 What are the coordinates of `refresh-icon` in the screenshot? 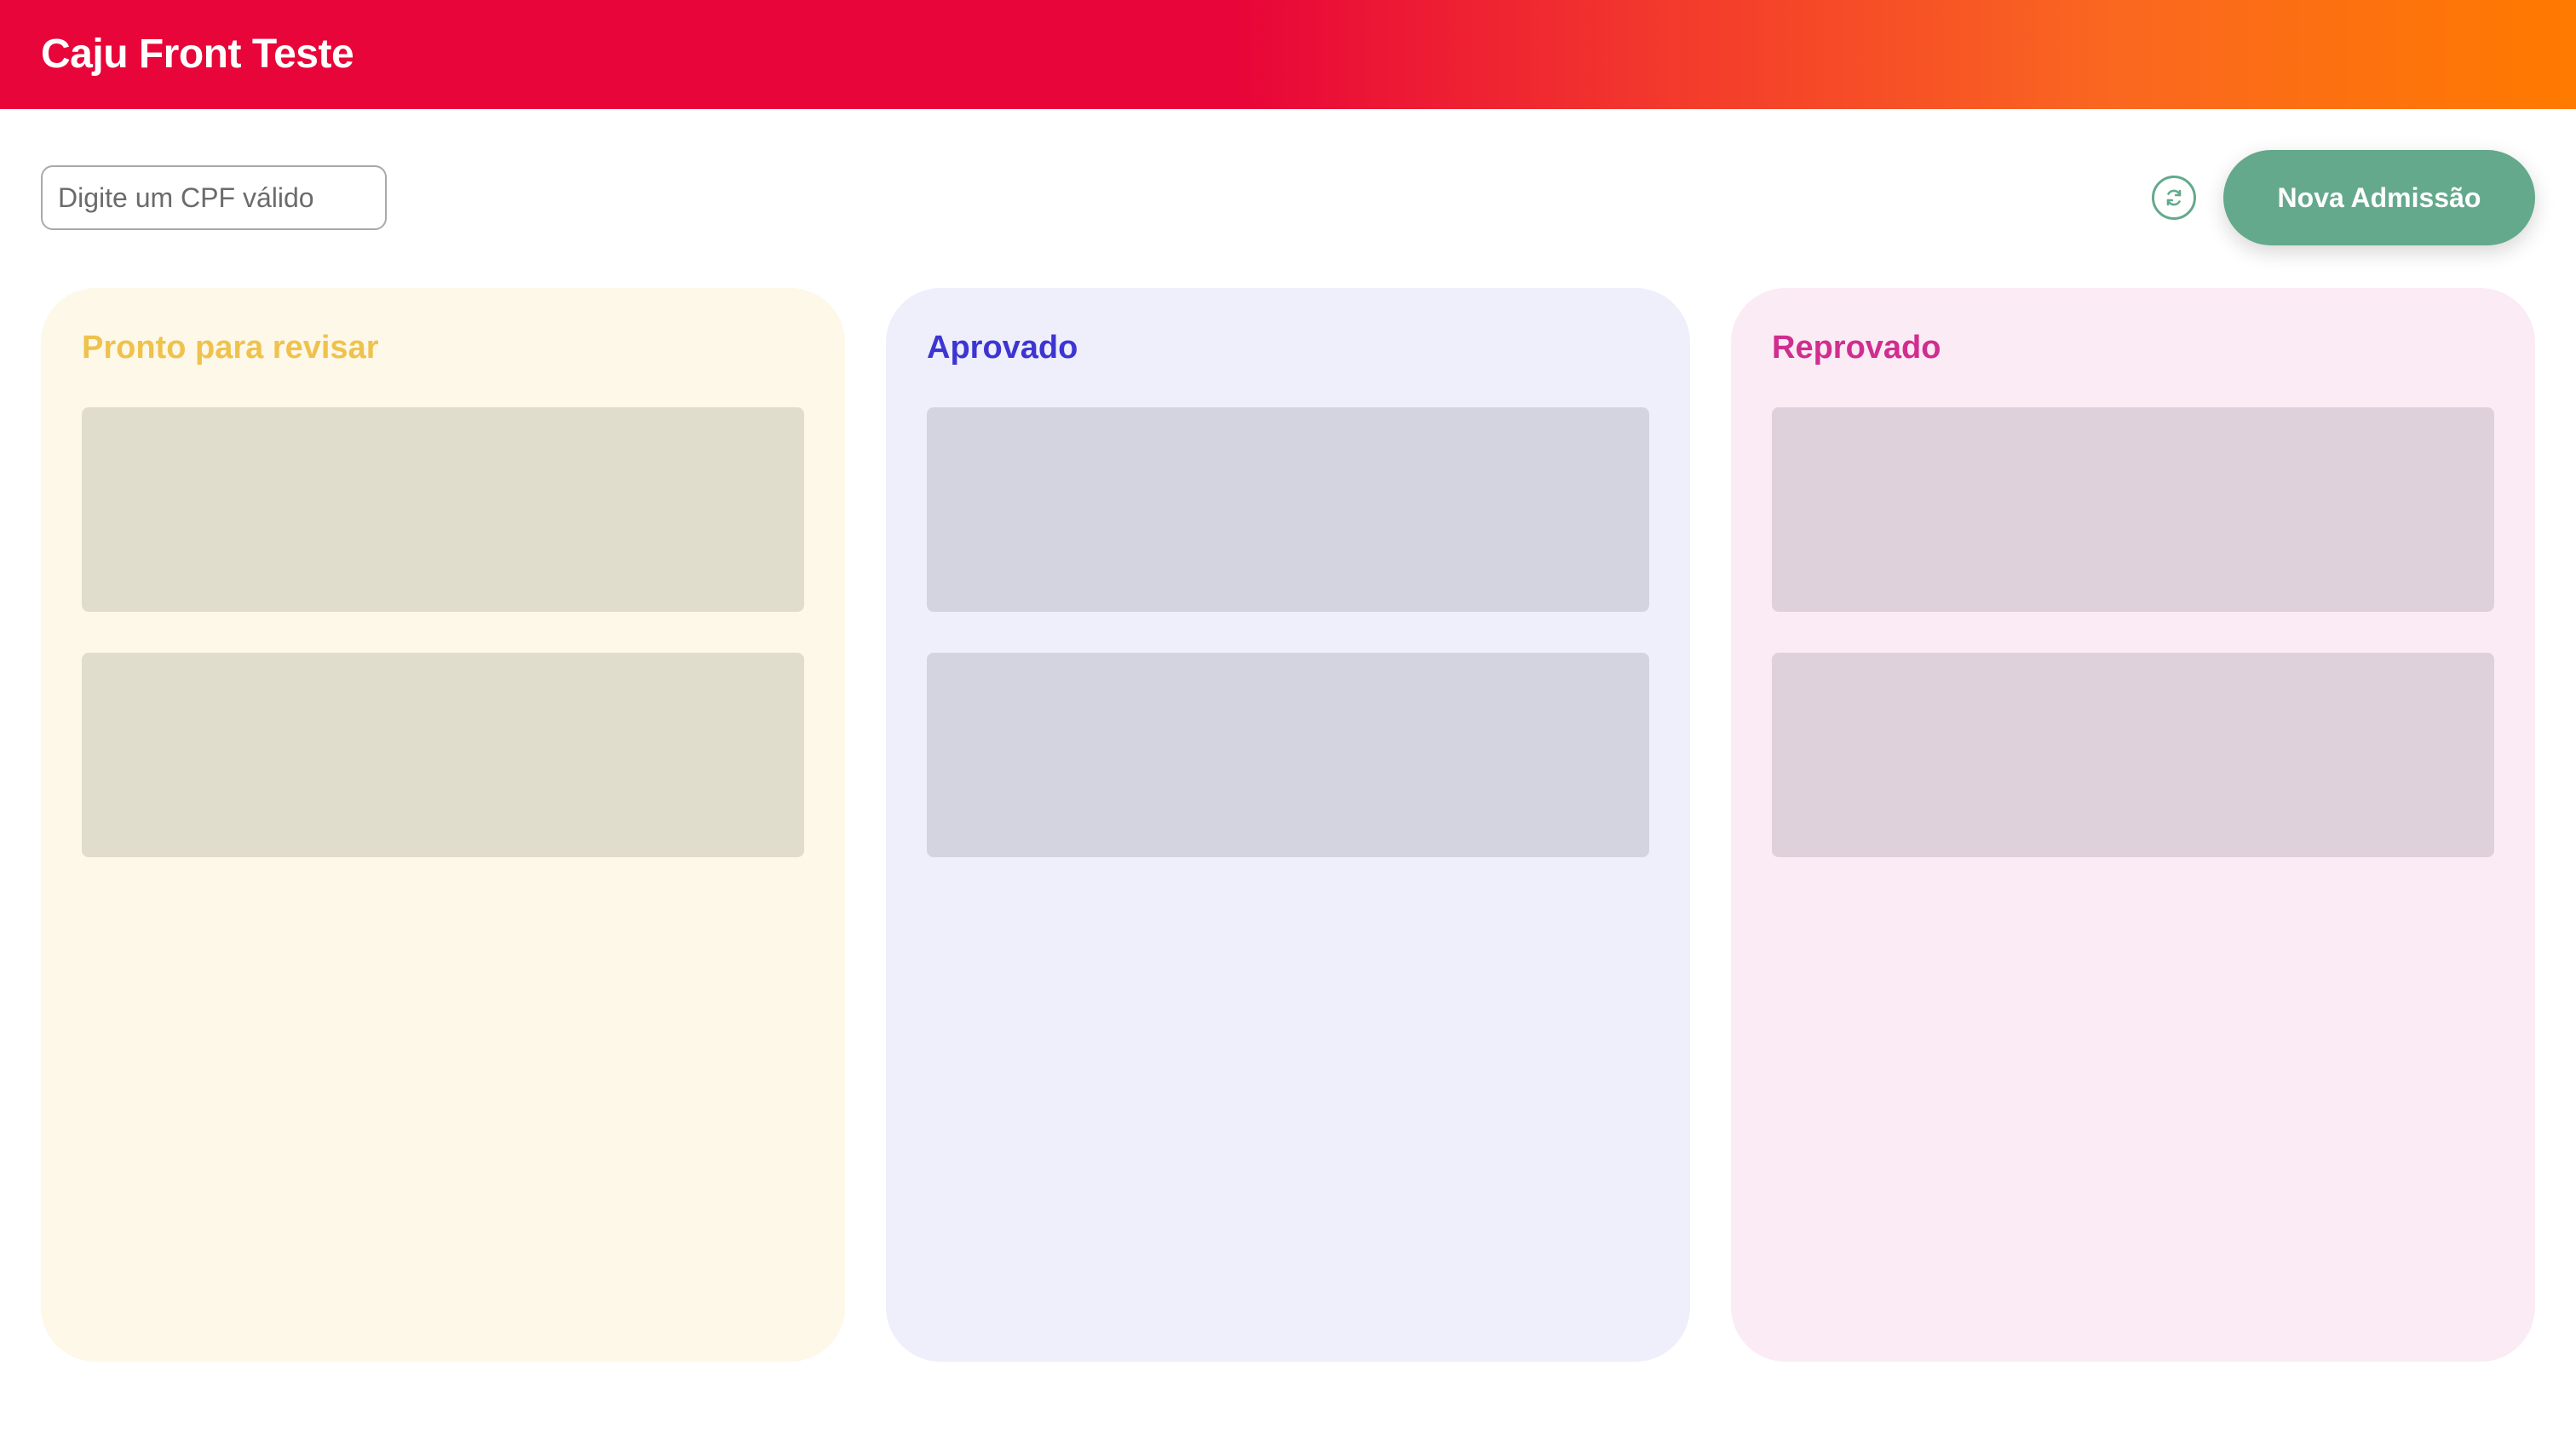 It's located at (2174, 198).